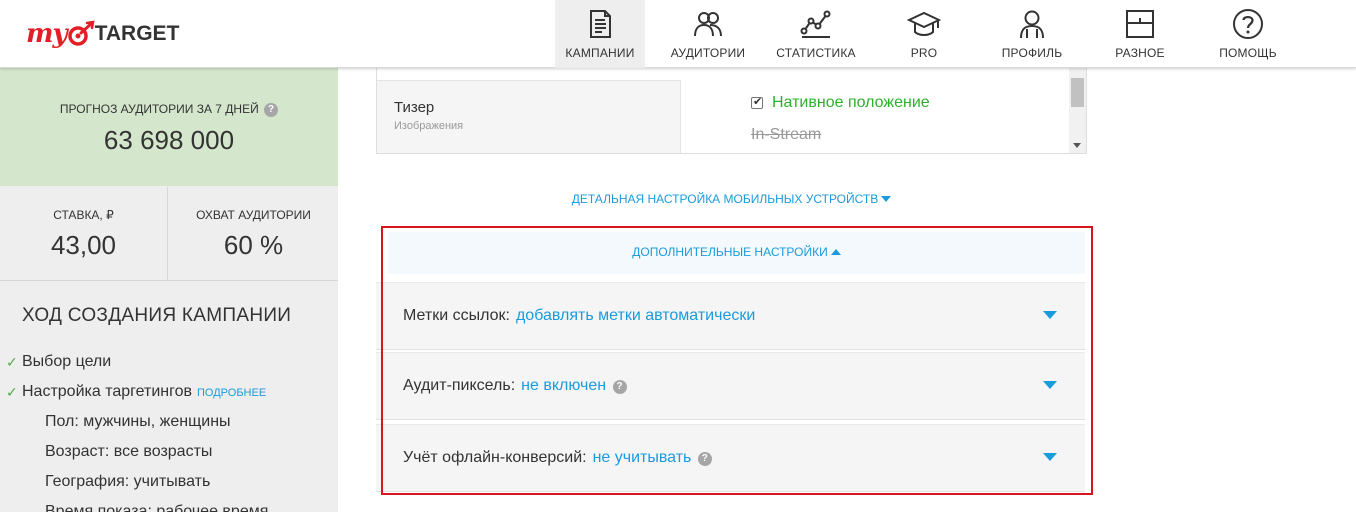 The image size is (1356, 512). I want to click on nav-statistics: СТАТИСТИКА, so click(816, 34).